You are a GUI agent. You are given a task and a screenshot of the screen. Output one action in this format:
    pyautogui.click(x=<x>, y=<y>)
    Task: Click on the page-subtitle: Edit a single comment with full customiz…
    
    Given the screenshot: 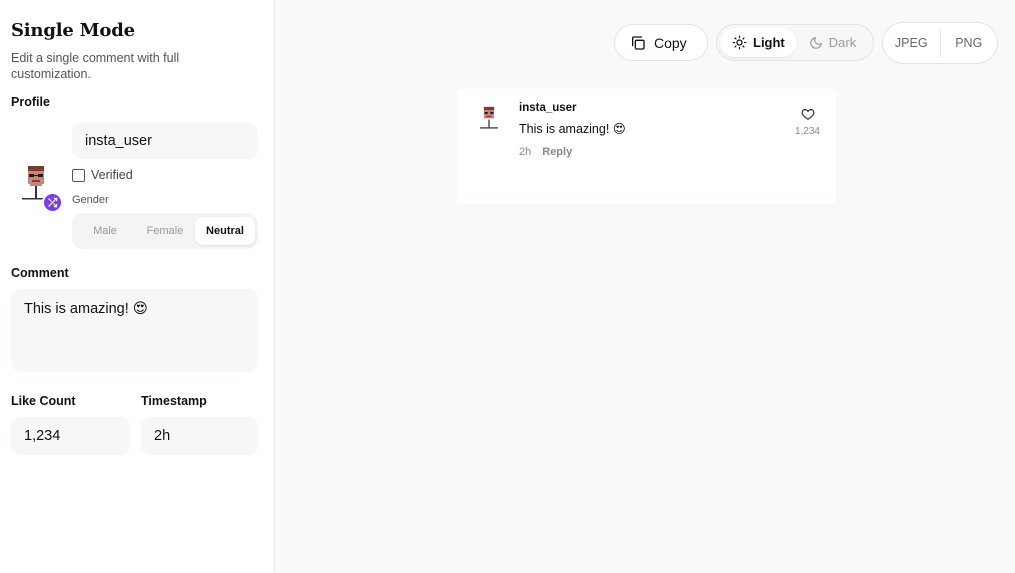 What is the action you would take?
    pyautogui.click(x=95, y=66)
    